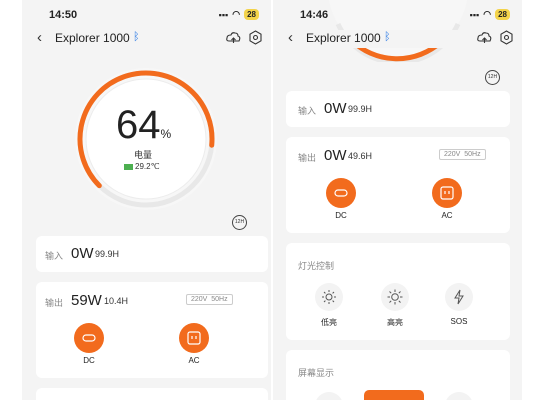  Describe the element at coordinates (128, 166) in the screenshot. I see `battery-small-icon` at that location.